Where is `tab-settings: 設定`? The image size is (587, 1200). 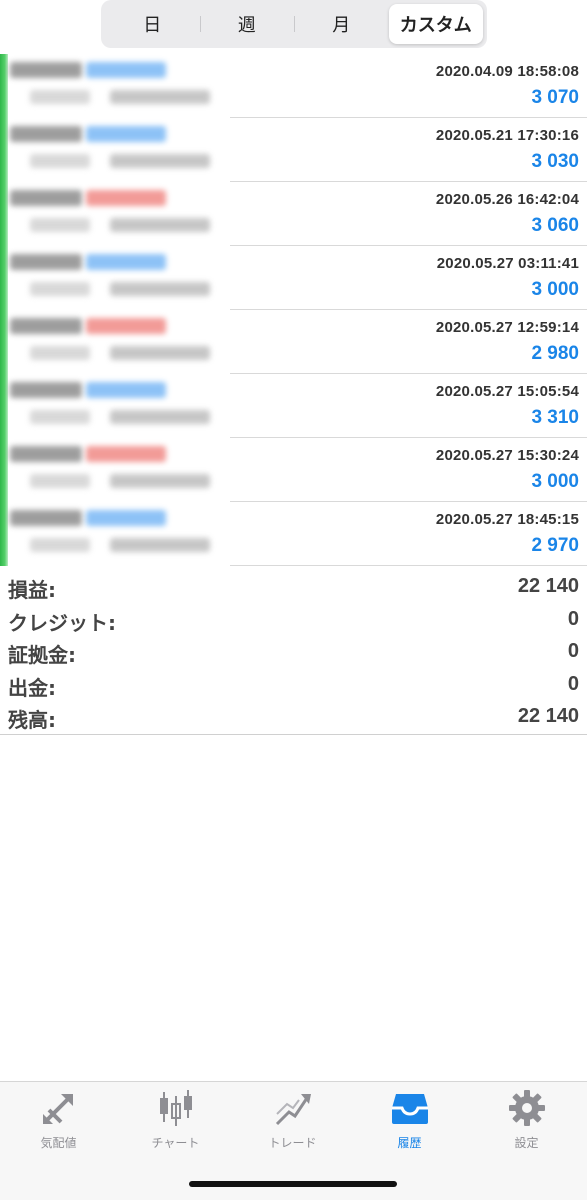
tab-settings: 設定 is located at coordinates (526, 1123).